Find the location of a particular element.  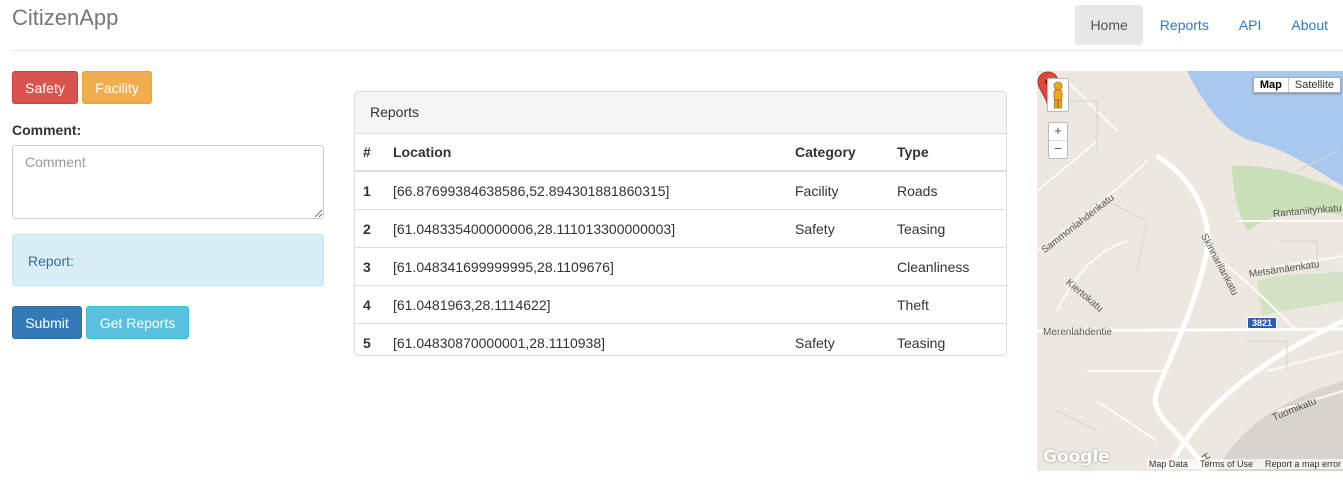

comment-field is located at coordinates (168, 182).